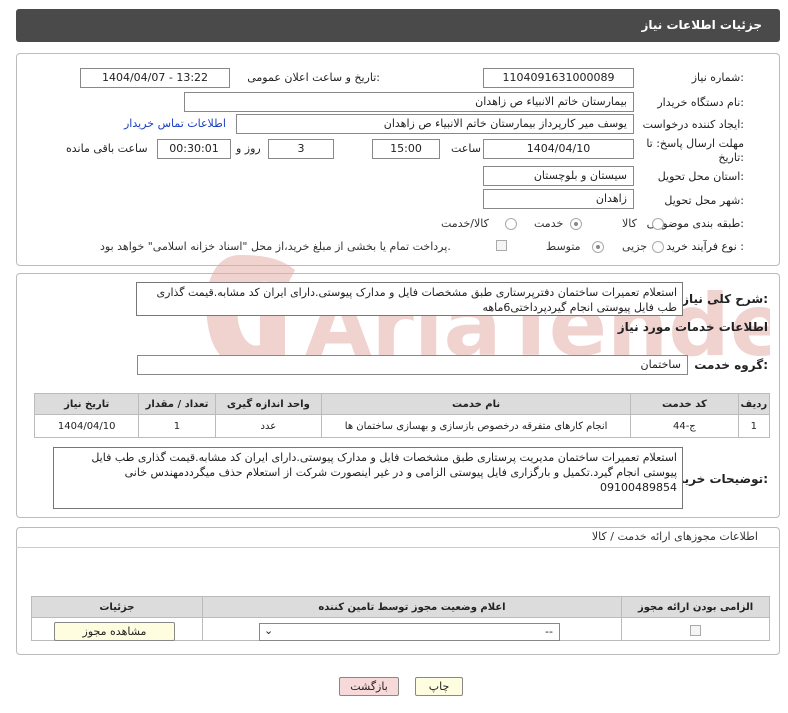 This screenshot has height=713, width=788. Describe the element at coordinates (501, 245) in the screenshot. I see `treasury-checkbox` at that location.